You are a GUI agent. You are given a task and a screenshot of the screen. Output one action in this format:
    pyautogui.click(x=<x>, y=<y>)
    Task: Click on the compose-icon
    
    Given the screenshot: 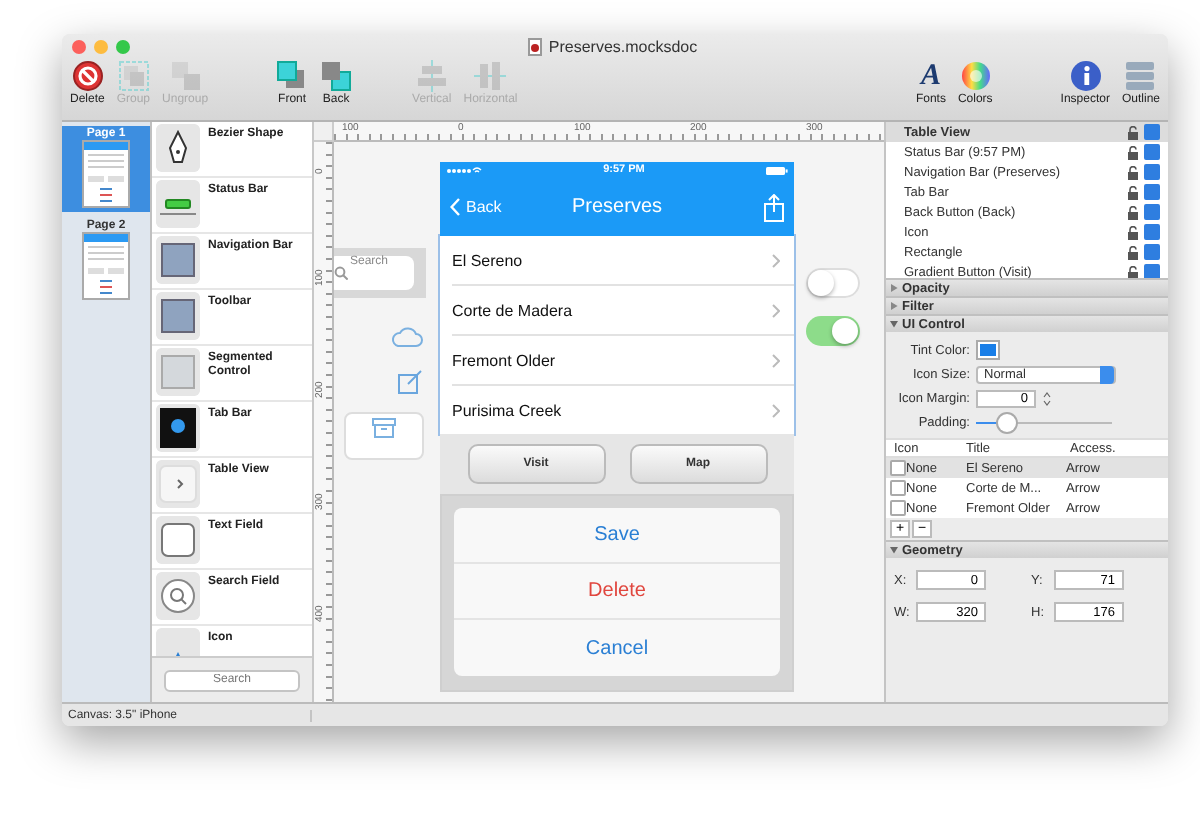 What is the action you would take?
    pyautogui.click(x=410, y=382)
    